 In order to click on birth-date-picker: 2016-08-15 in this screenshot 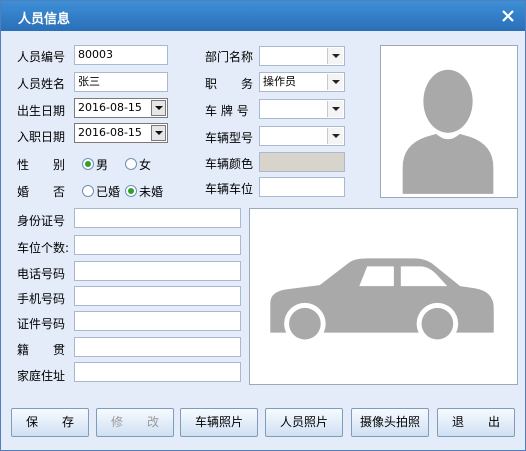, I will do `click(121, 108)`.